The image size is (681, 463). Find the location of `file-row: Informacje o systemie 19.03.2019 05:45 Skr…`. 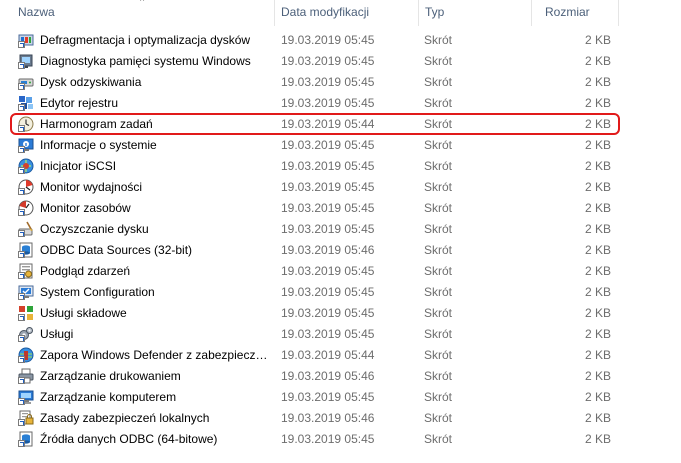

file-row: Informacje o systemie 19.03.2019 05:45 Skr… is located at coordinates (340, 145).